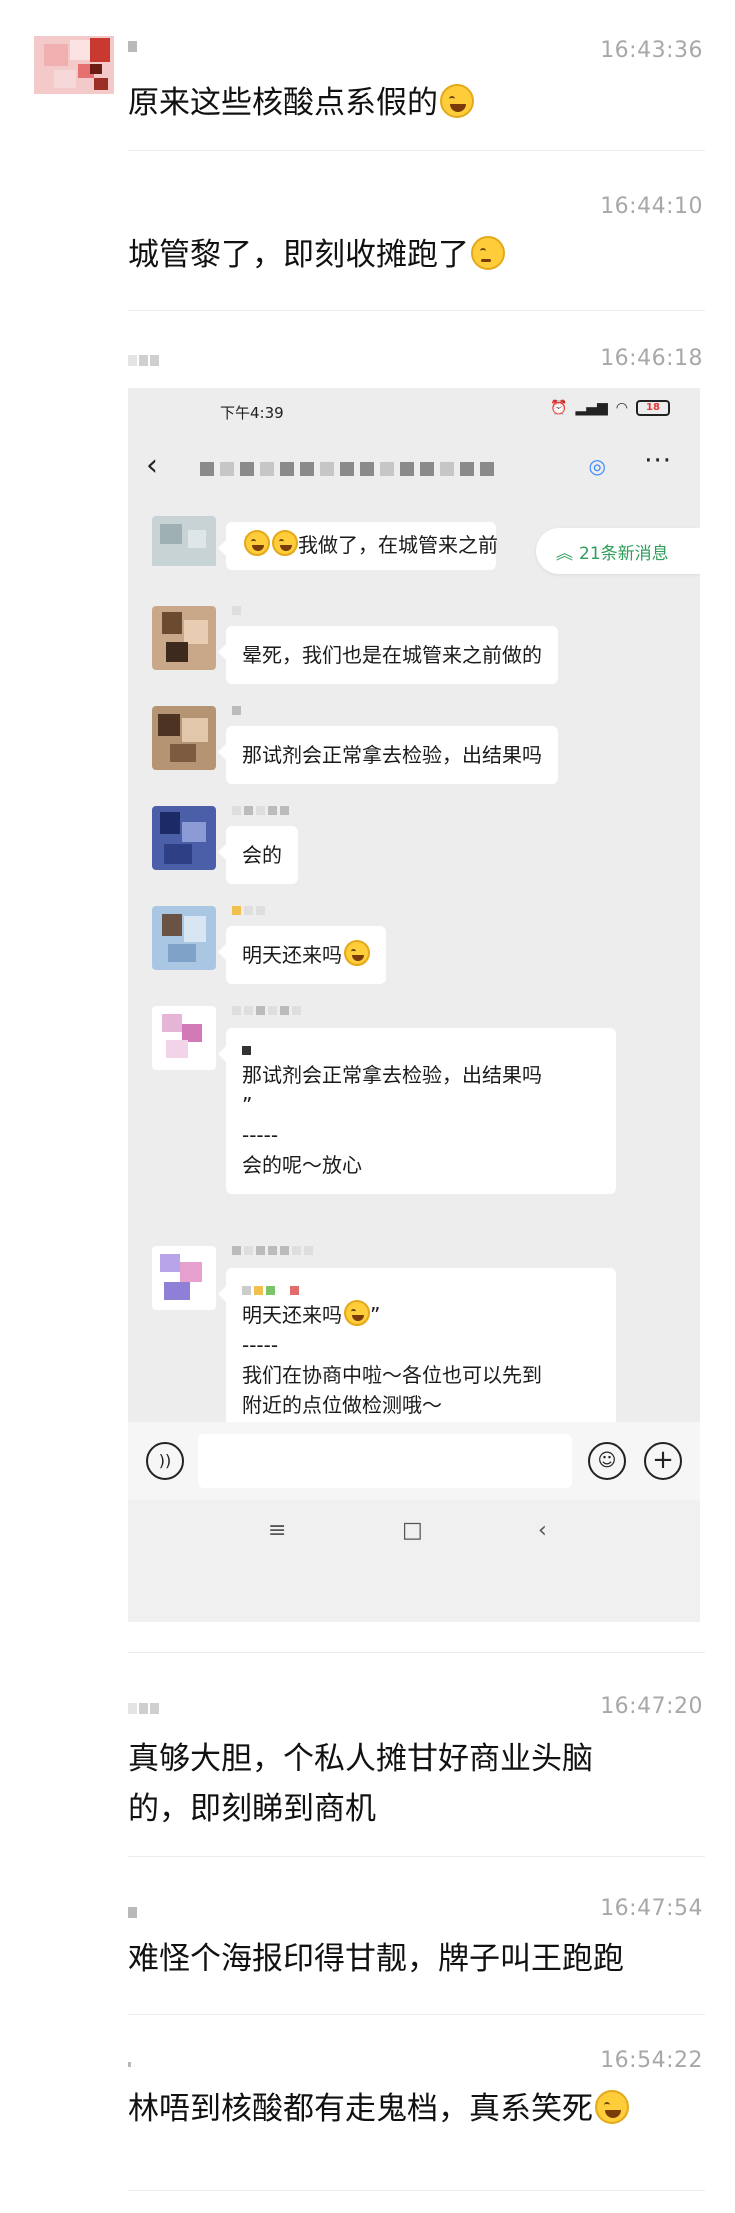 This screenshot has height=2213, width=735. Describe the element at coordinates (414, 1561) in the screenshot. I see `system-navigation-bar: ≡ □ ‹` at that location.